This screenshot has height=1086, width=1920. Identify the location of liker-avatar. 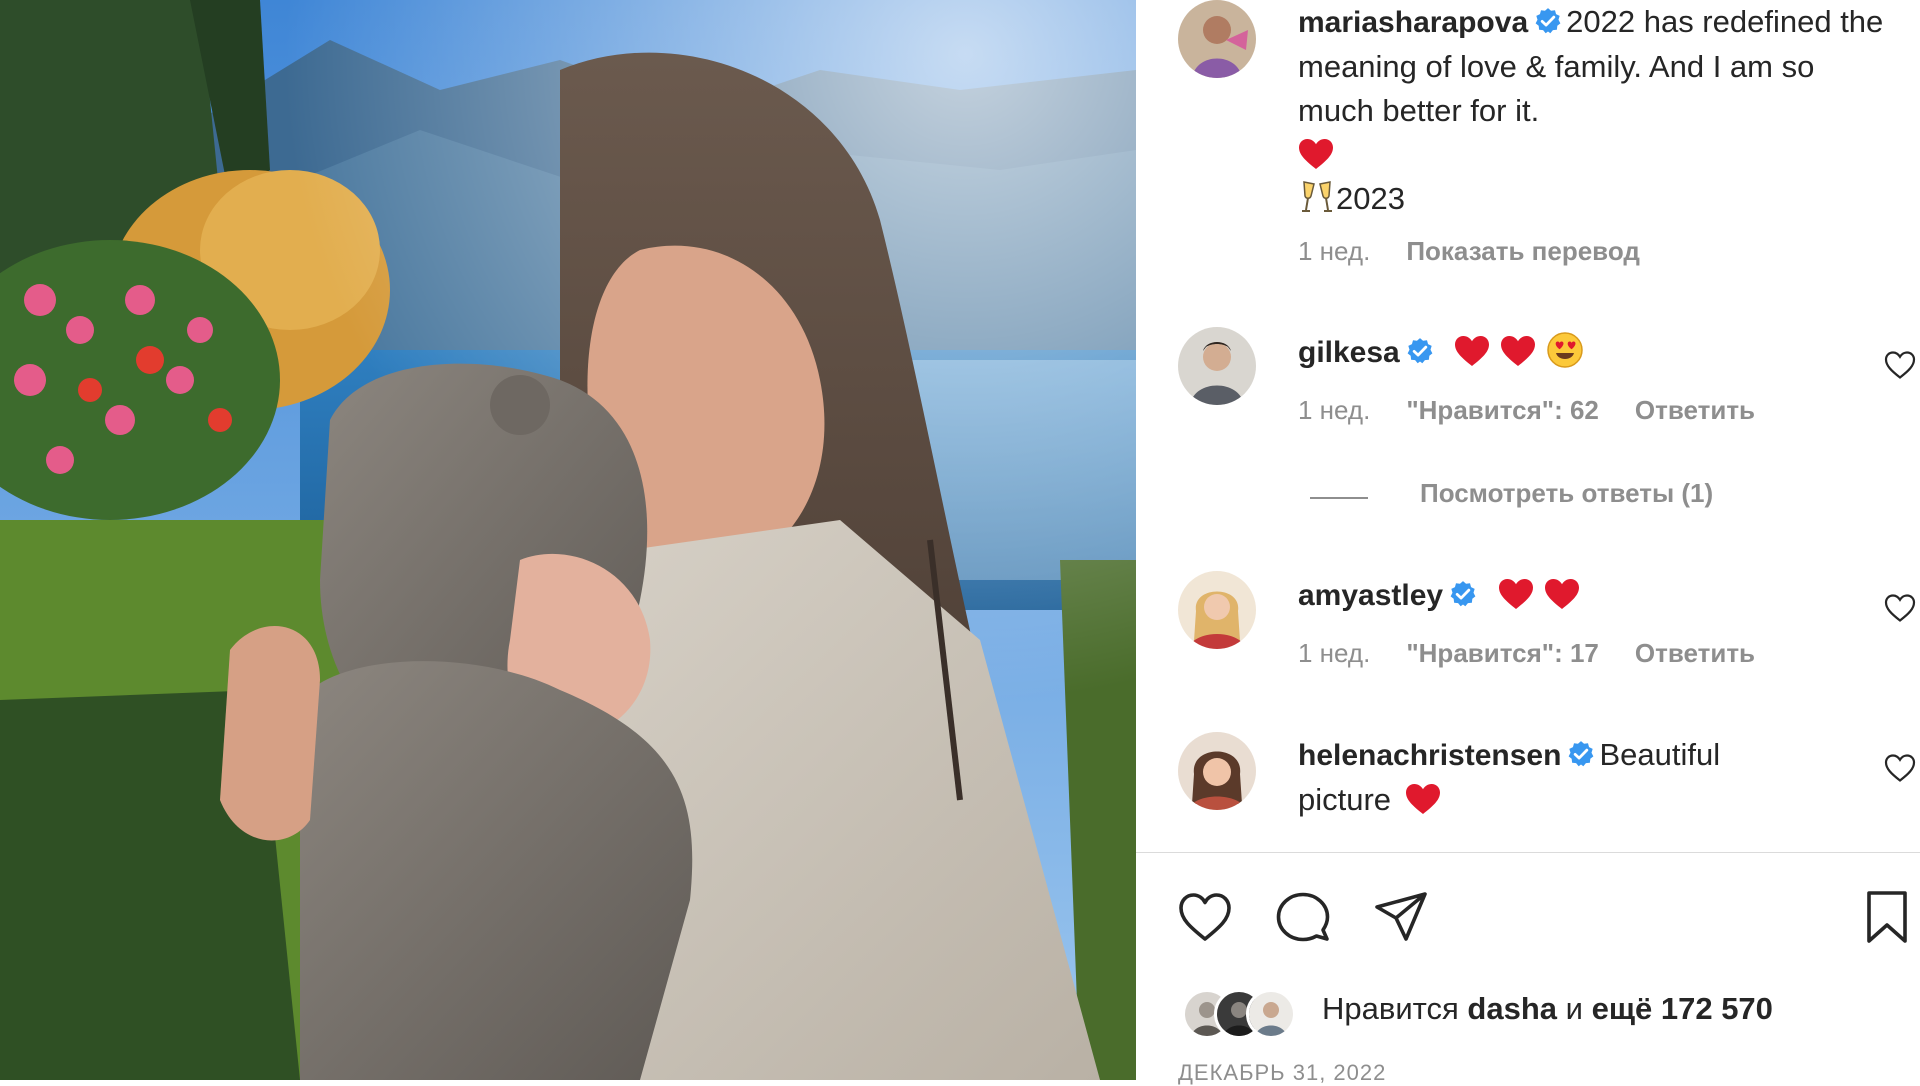
(1271, 1014).